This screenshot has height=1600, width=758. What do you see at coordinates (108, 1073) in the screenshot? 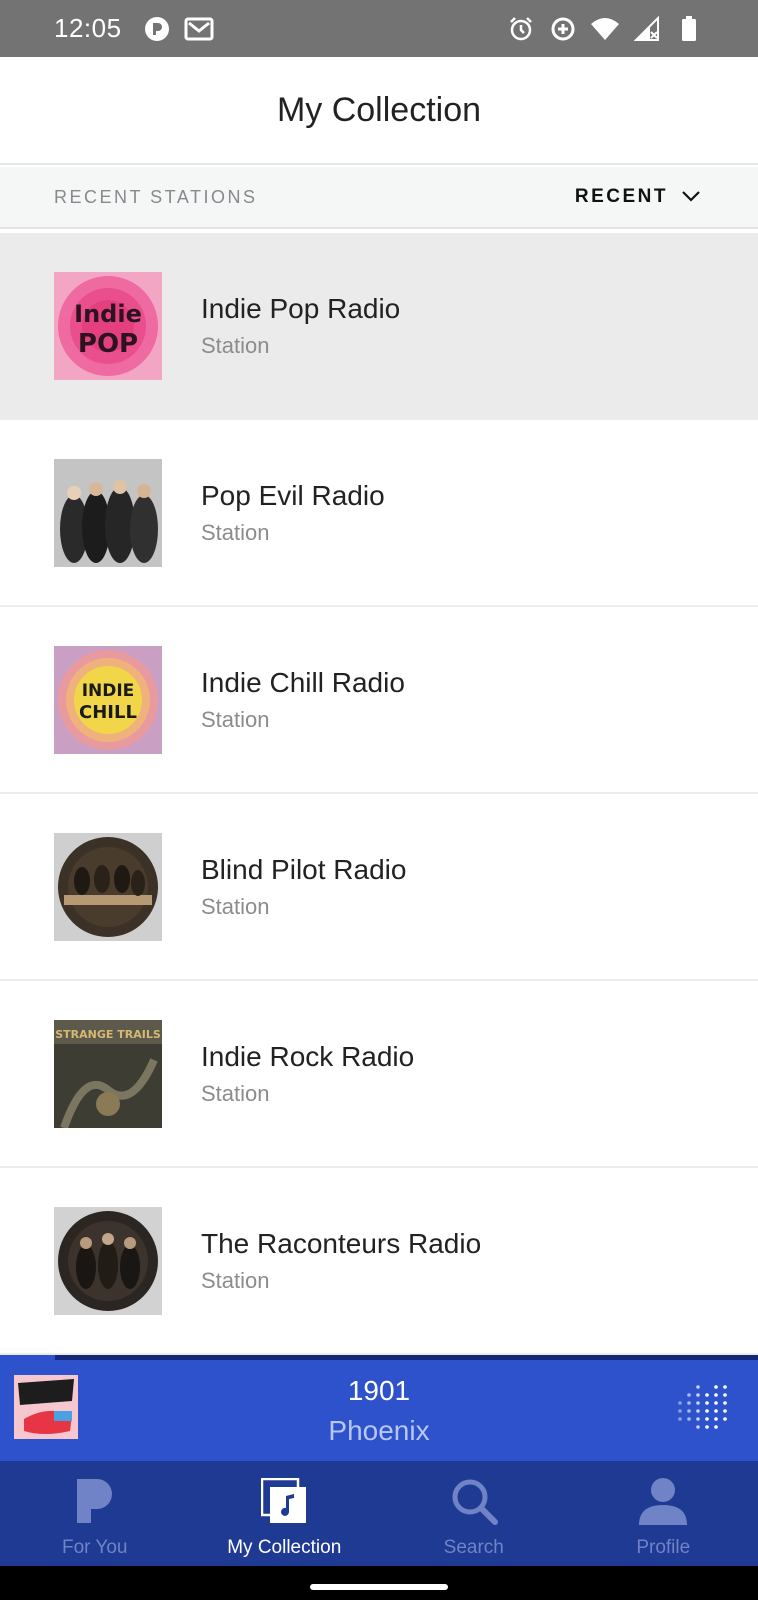
I see `station-artwork: STRANGE TRAILS` at bounding box center [108, 1073].